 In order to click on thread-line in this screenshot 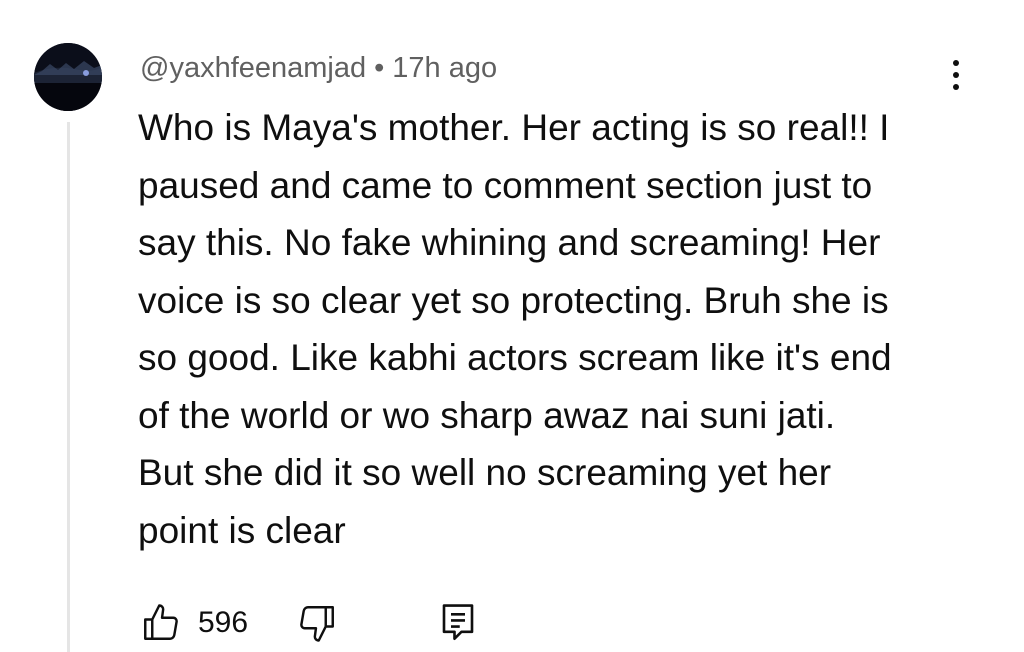, I will do `click(68, 387)`.